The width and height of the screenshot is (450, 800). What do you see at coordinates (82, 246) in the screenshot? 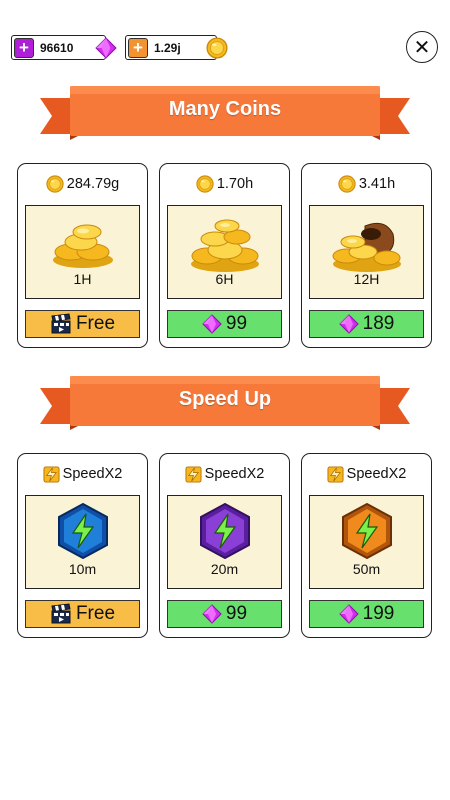
I see `coin-pile-small-icon` at bounding box center [82, 246].